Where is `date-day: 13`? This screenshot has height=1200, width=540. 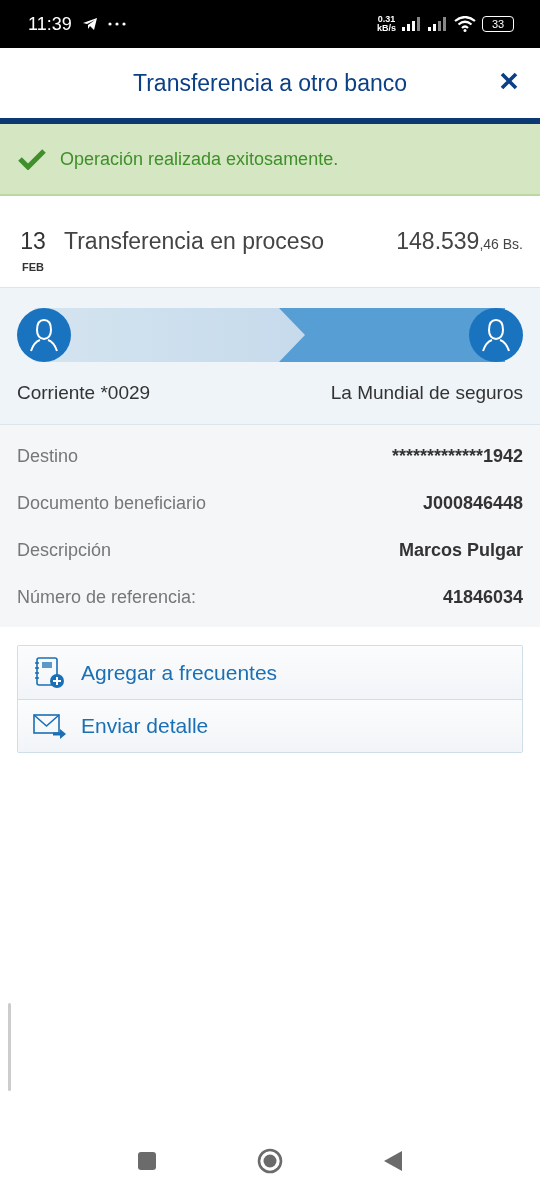 date-day: 13 is located at coordinates (33, 241).